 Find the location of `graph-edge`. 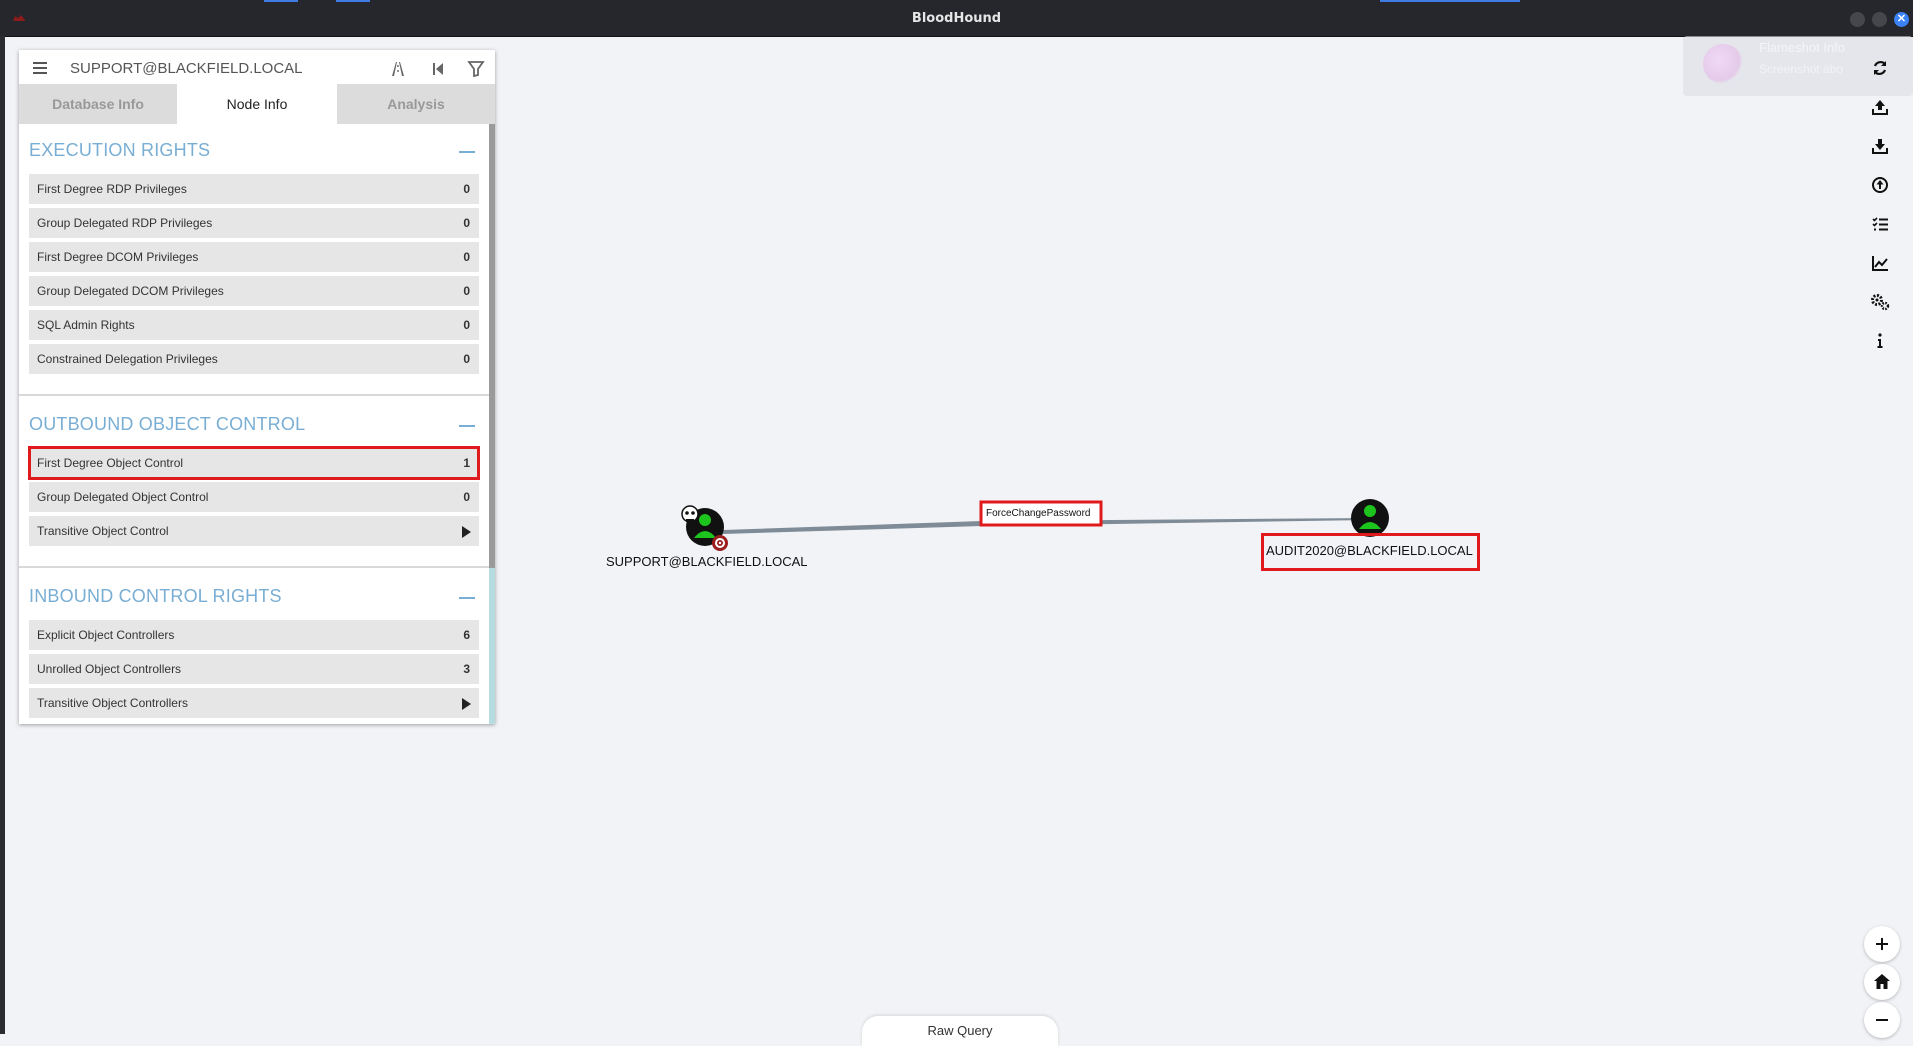

graph-edge is located at coordinates (1047, 526).